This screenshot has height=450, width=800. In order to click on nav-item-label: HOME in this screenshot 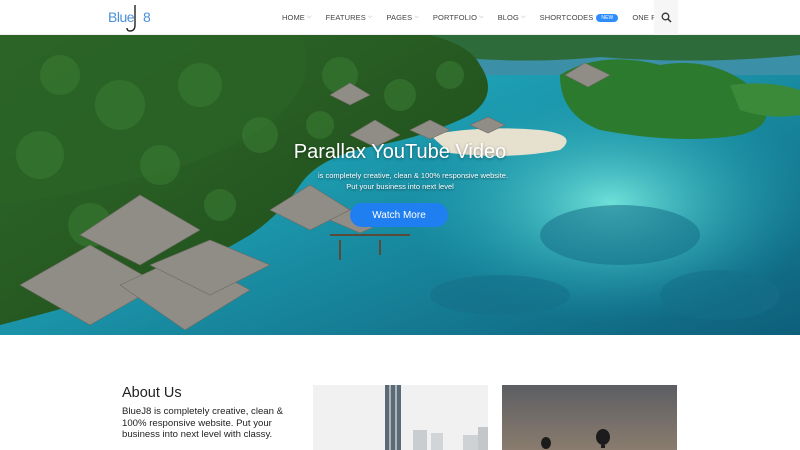, I will do `click(293, 17)`.